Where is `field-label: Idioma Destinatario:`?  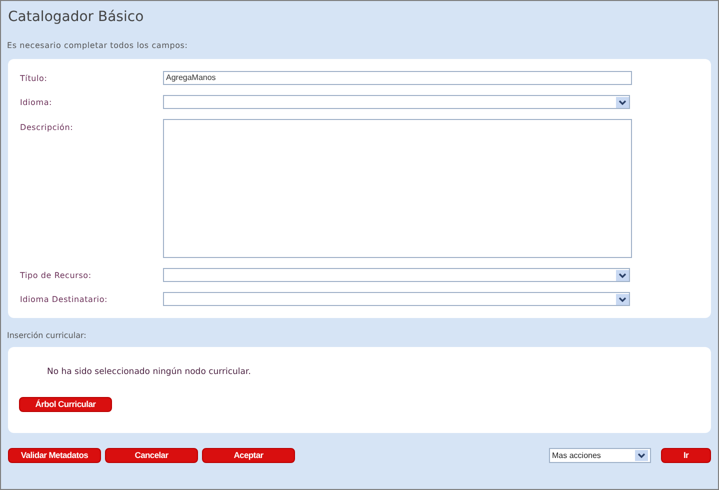 field-label: Idioma Destinatario: is located at coordinates (64, 299).